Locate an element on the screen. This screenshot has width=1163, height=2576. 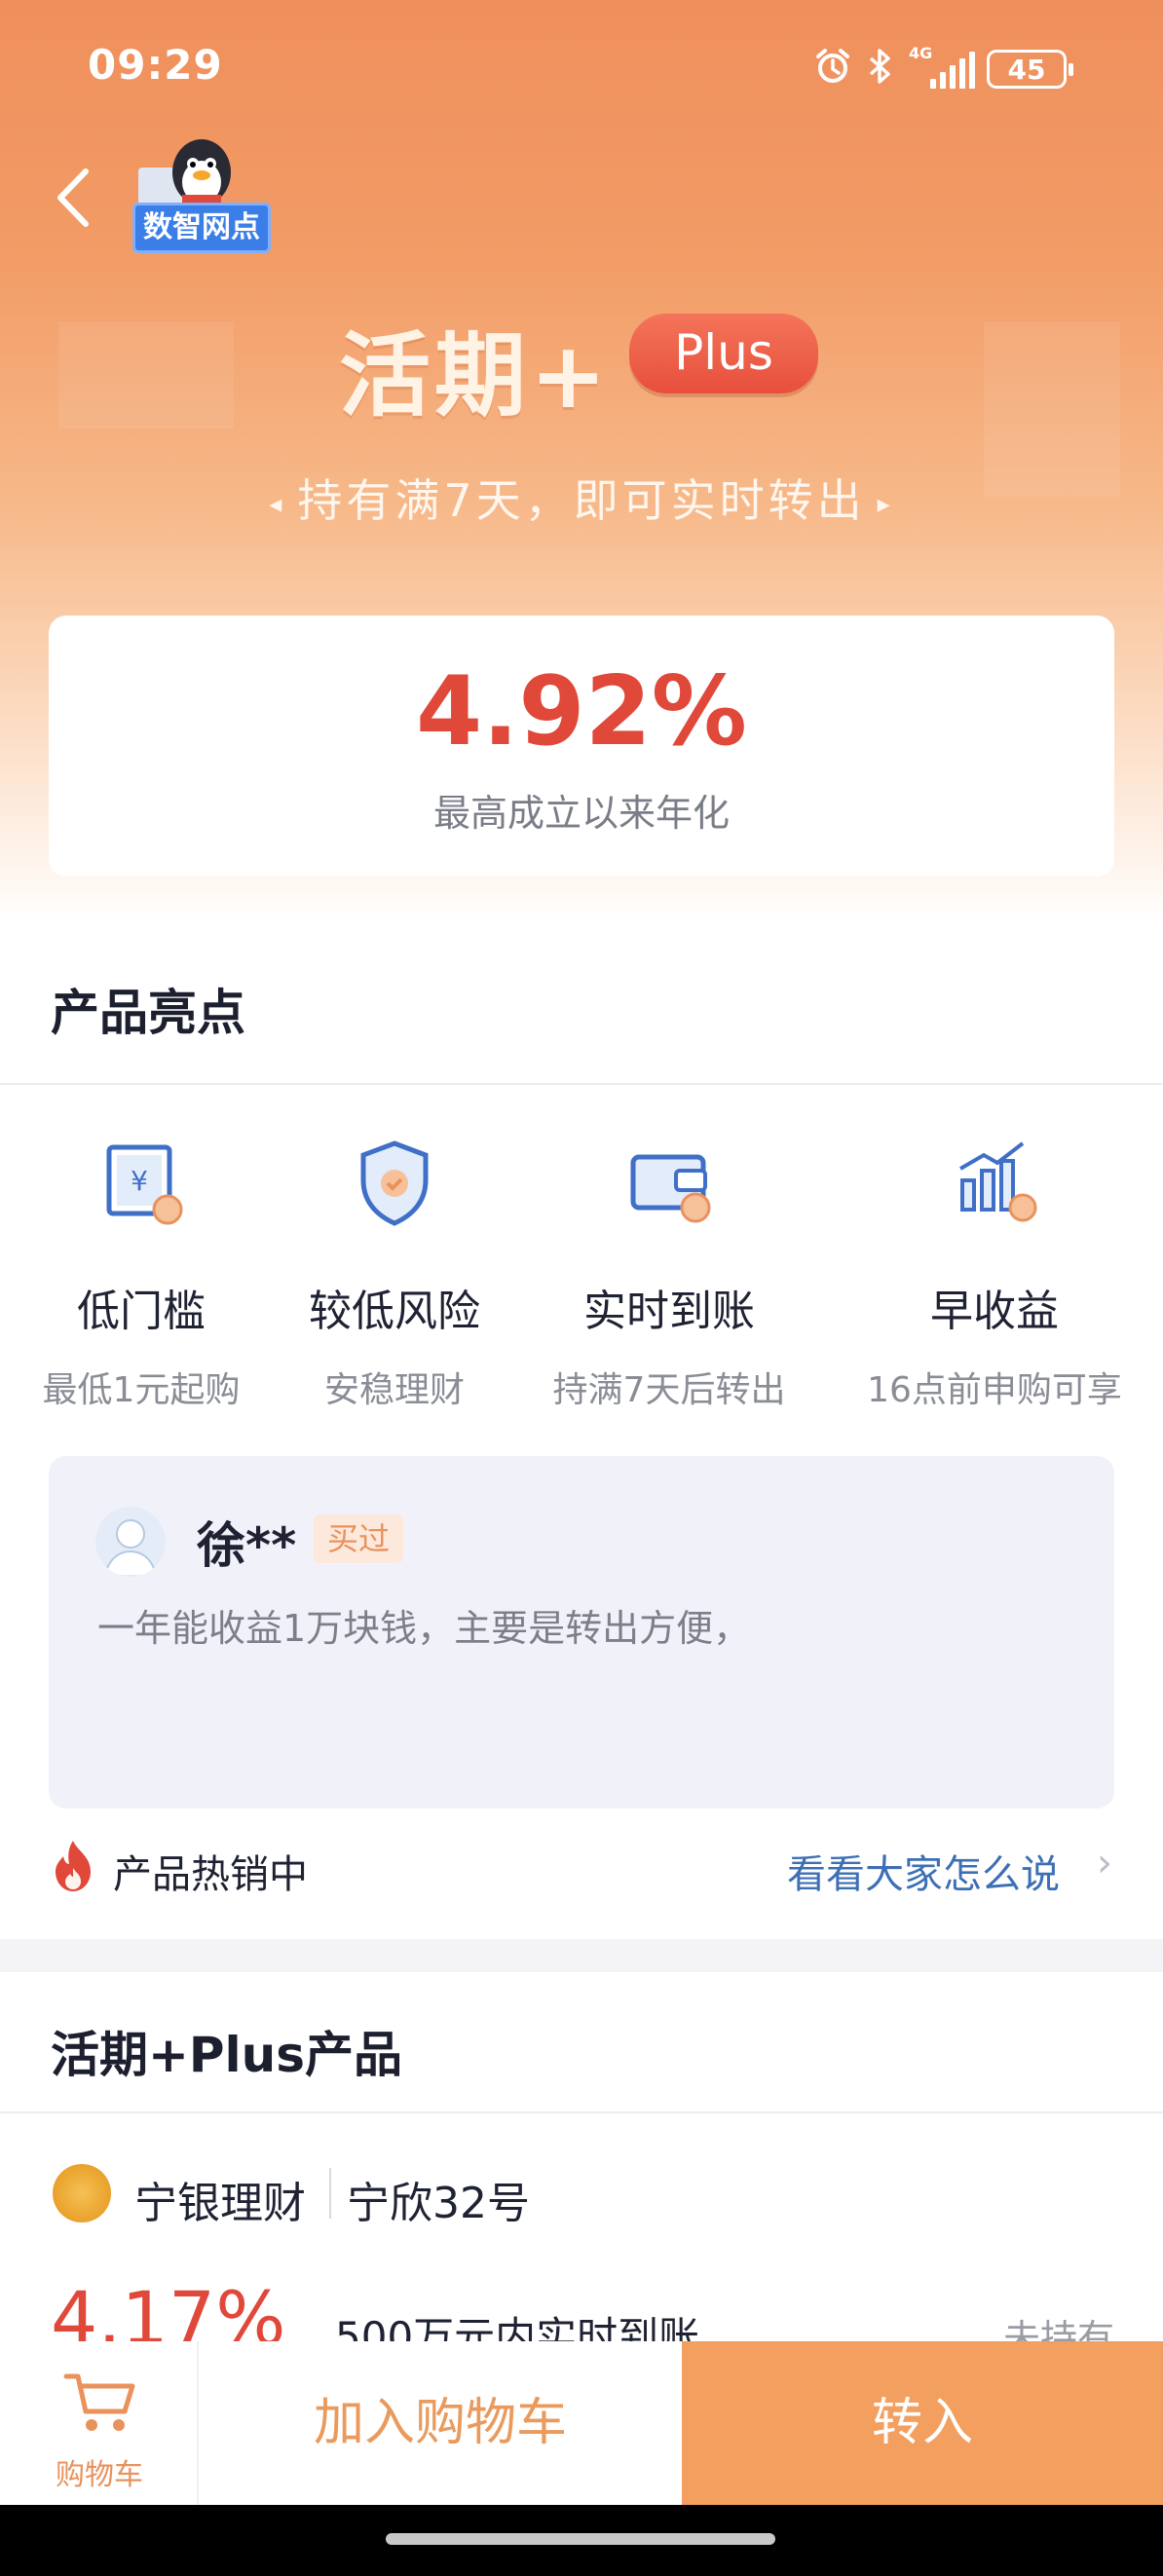
hero-subtitle: ◂ 持有满7天，即可实时转出 ▸ is located at coordinates (581, 498).